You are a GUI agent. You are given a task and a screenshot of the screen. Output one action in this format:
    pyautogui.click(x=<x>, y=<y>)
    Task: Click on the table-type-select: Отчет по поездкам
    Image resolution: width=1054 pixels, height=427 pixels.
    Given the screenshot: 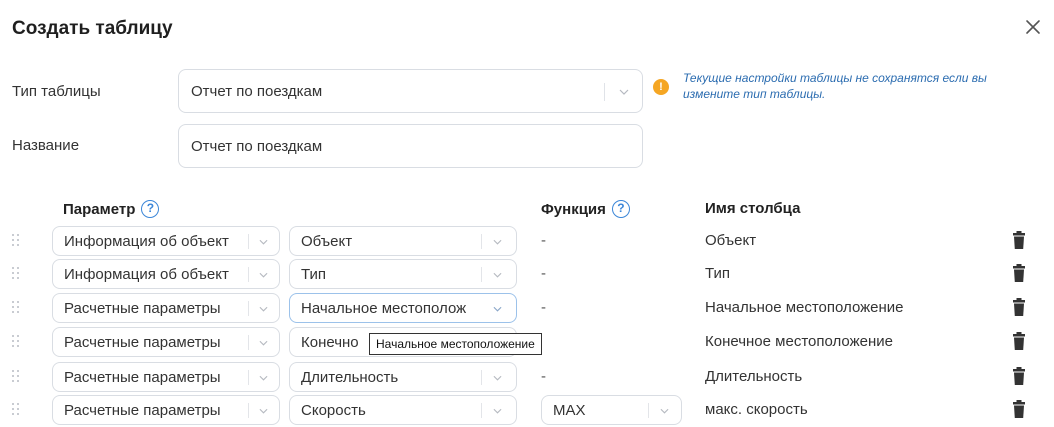 What is the action you would take?
    pyautogui.click(x=410, y=91)
    